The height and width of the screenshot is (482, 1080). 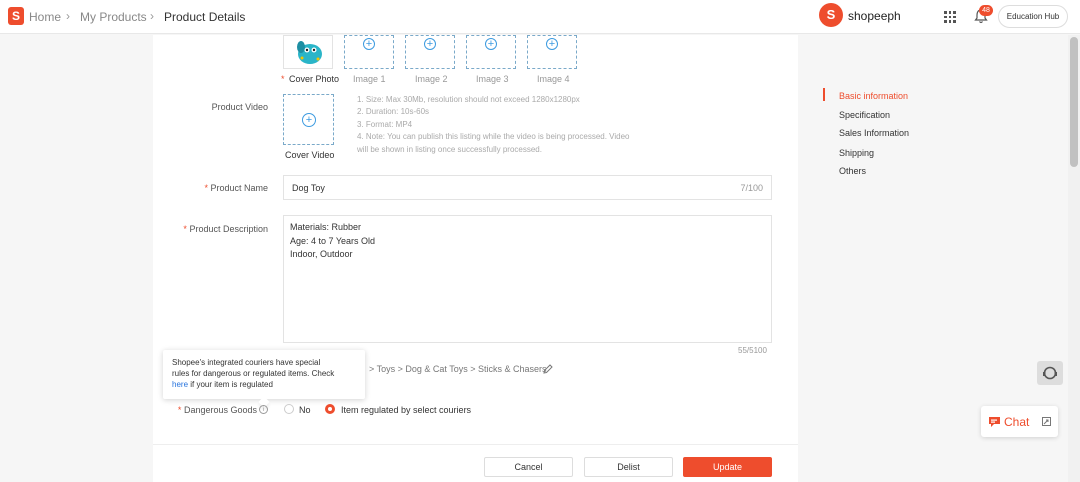 I want to click on radio-no, so click(x=289, y=409).